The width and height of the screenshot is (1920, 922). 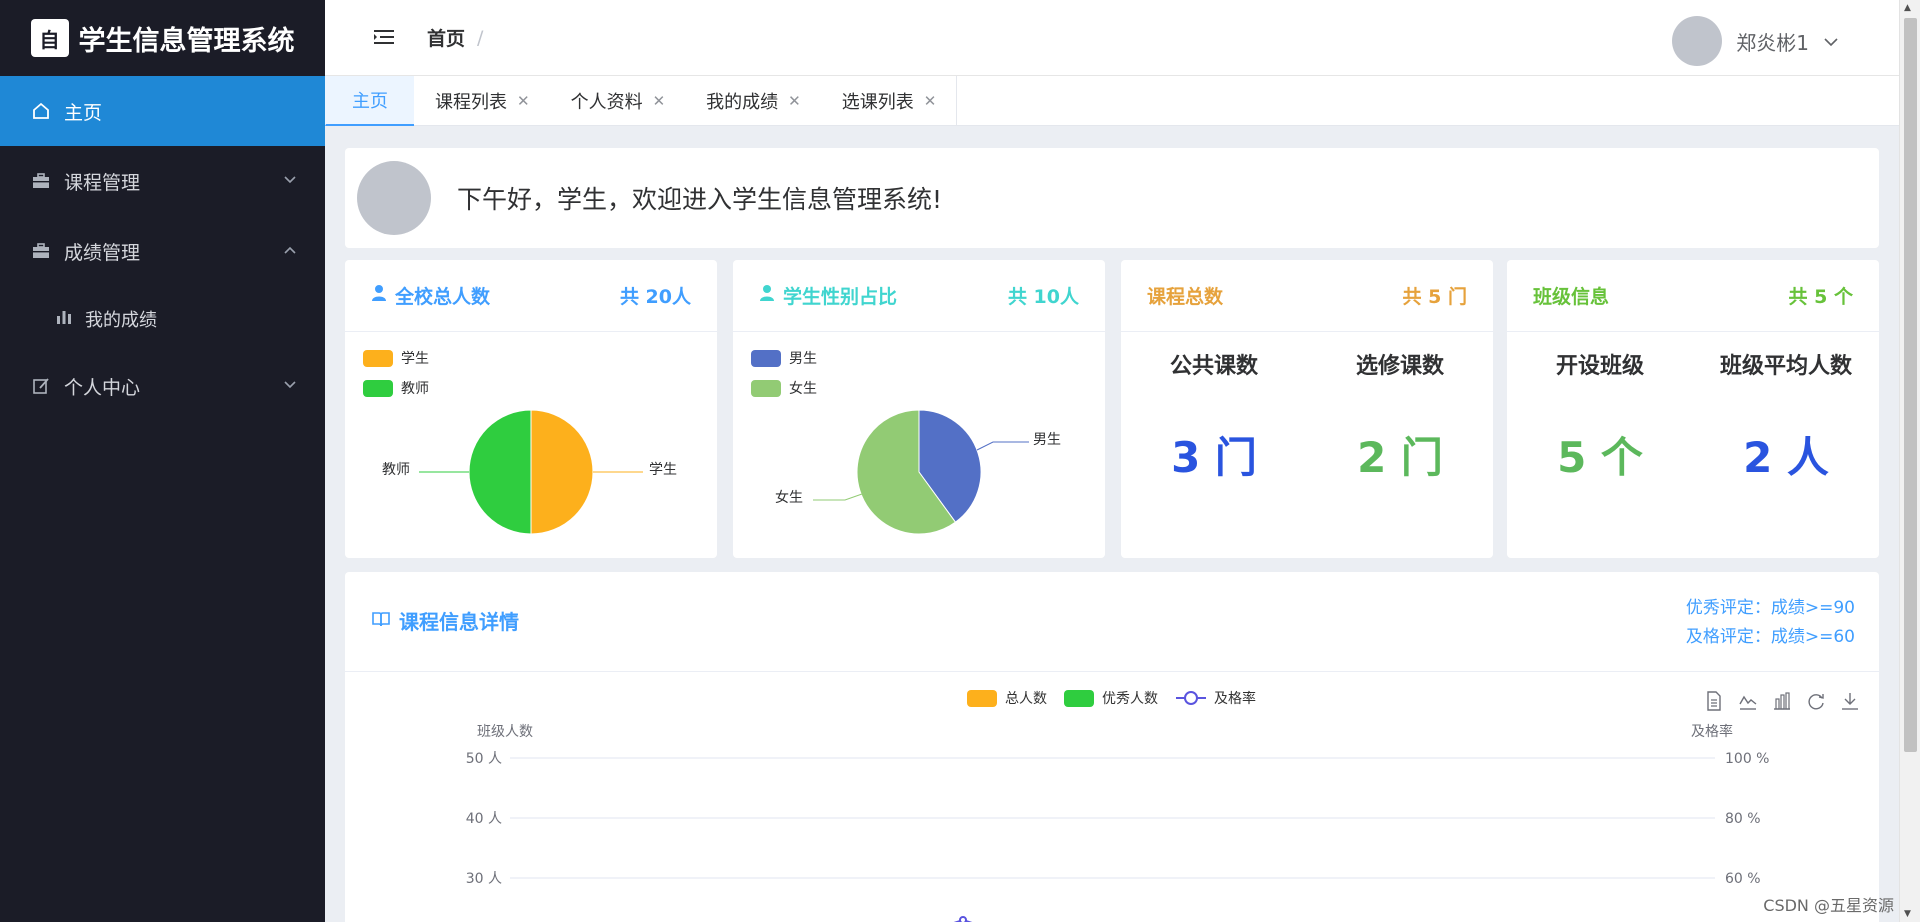 I want to click on pie-label: 男生, so click(x=1047, y=440).